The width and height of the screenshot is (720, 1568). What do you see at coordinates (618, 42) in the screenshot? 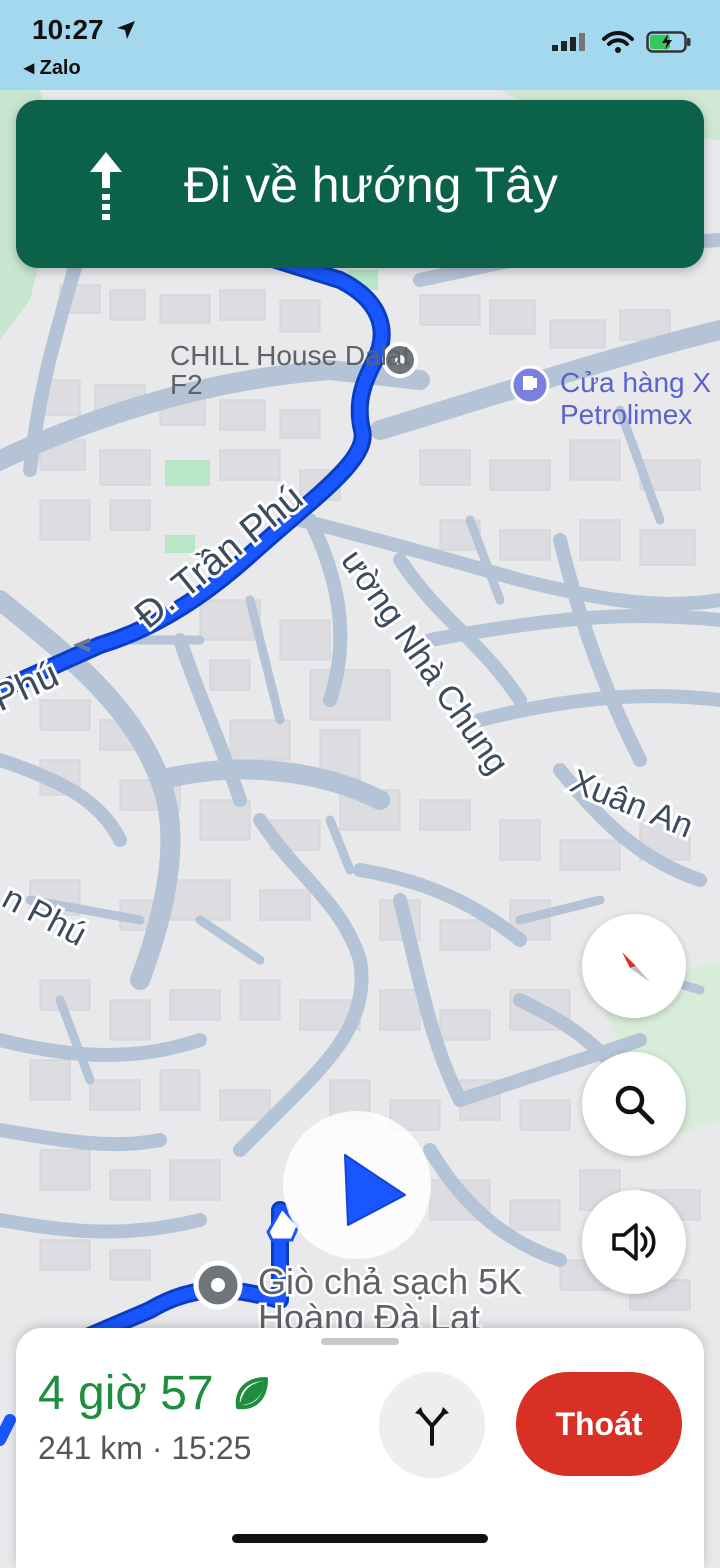
I see `wifi-icon` at bounding box center [618, 42].